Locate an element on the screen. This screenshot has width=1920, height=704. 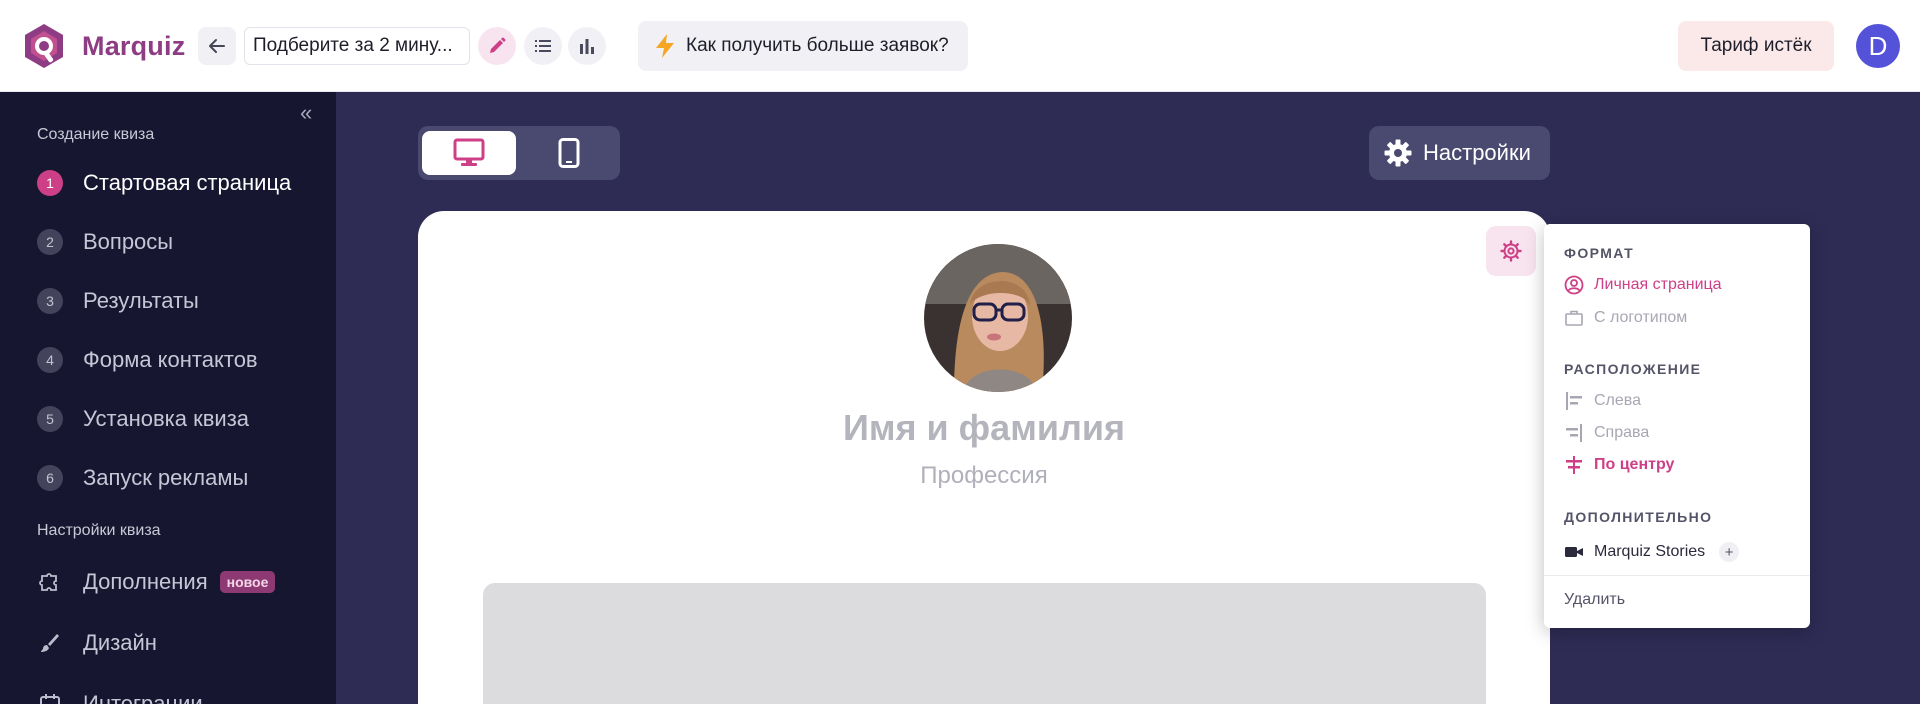
sidebar-item-start-page: 1 Стартовая страница is located at coordinates (182, 183).